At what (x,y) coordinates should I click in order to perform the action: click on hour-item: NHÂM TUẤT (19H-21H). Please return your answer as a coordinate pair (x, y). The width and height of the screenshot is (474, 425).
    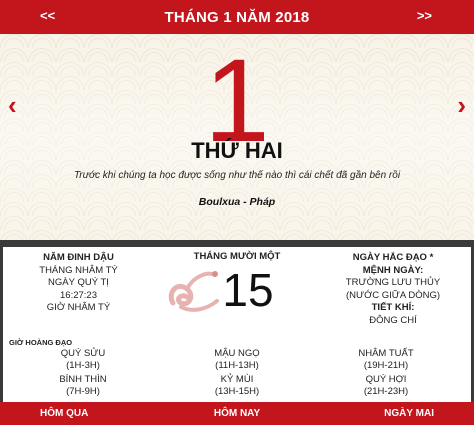
    Looking at the image, I should click on (386, 360).